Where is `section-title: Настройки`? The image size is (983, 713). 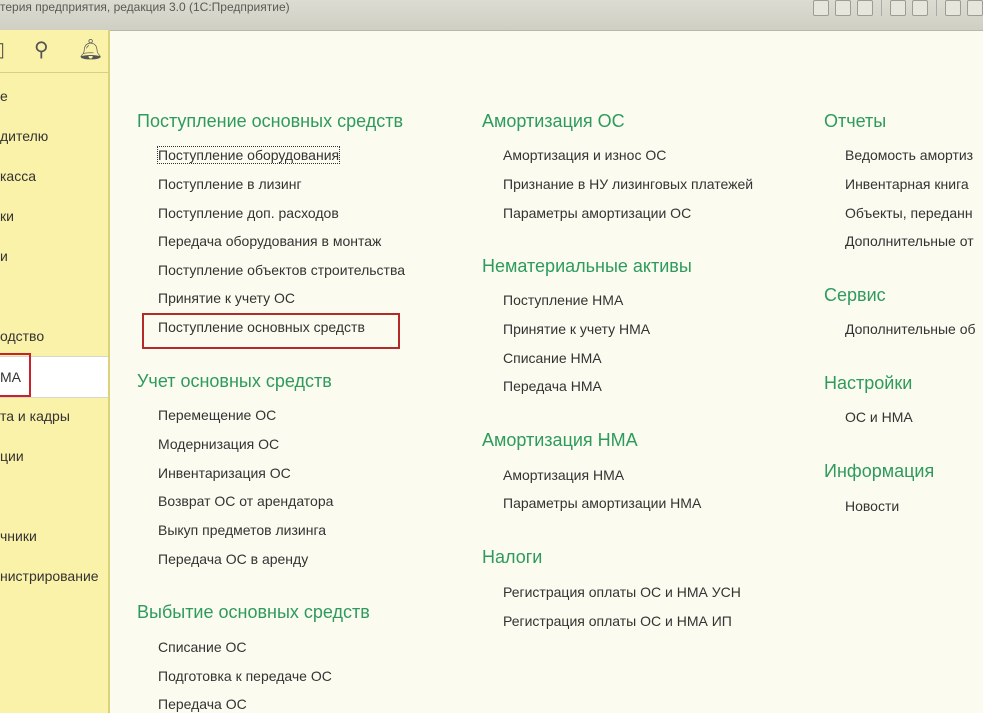 section-title: Настройки is located at coordinates (868, 383).